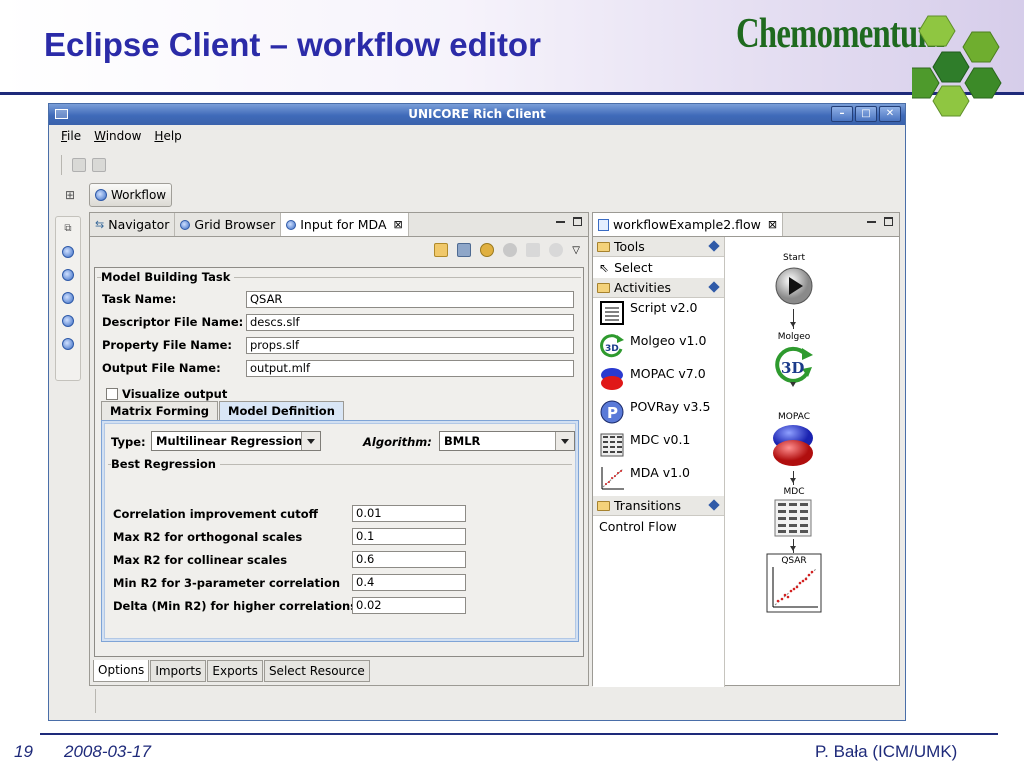 The height and width of the screenshot is (768, 1024). What do you see at coordinates (160, 411) in the screenshot?
I see `tab-matrix-forming: Matrix Forming` at bounding box center [160, 411].